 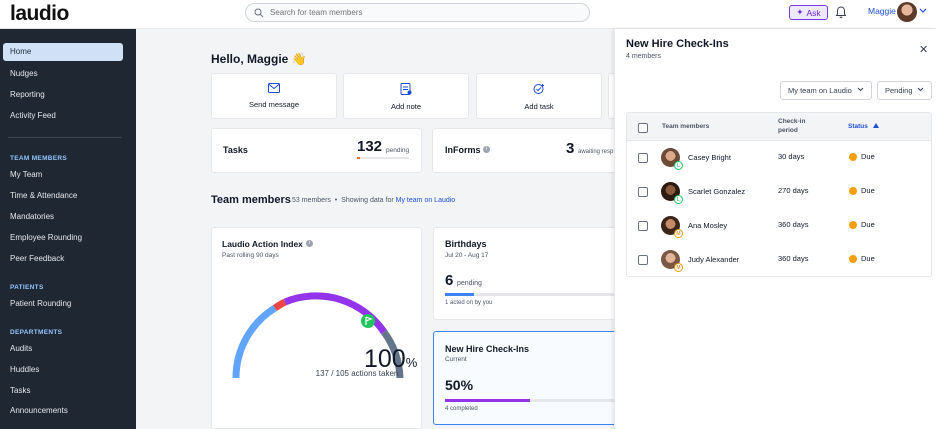 I want to click on envelope-icon, so click(x=274, y=88).